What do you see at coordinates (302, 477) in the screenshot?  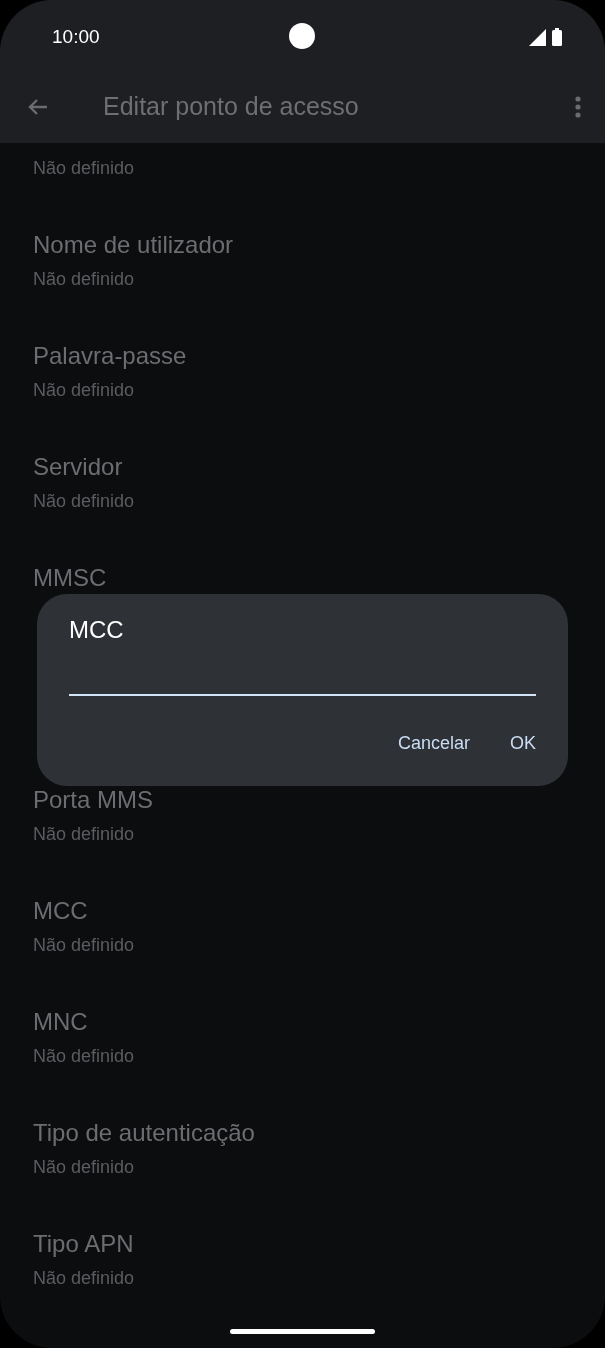 I see `settings-item: Servidor Não definido` at bounding box center [302, 477].